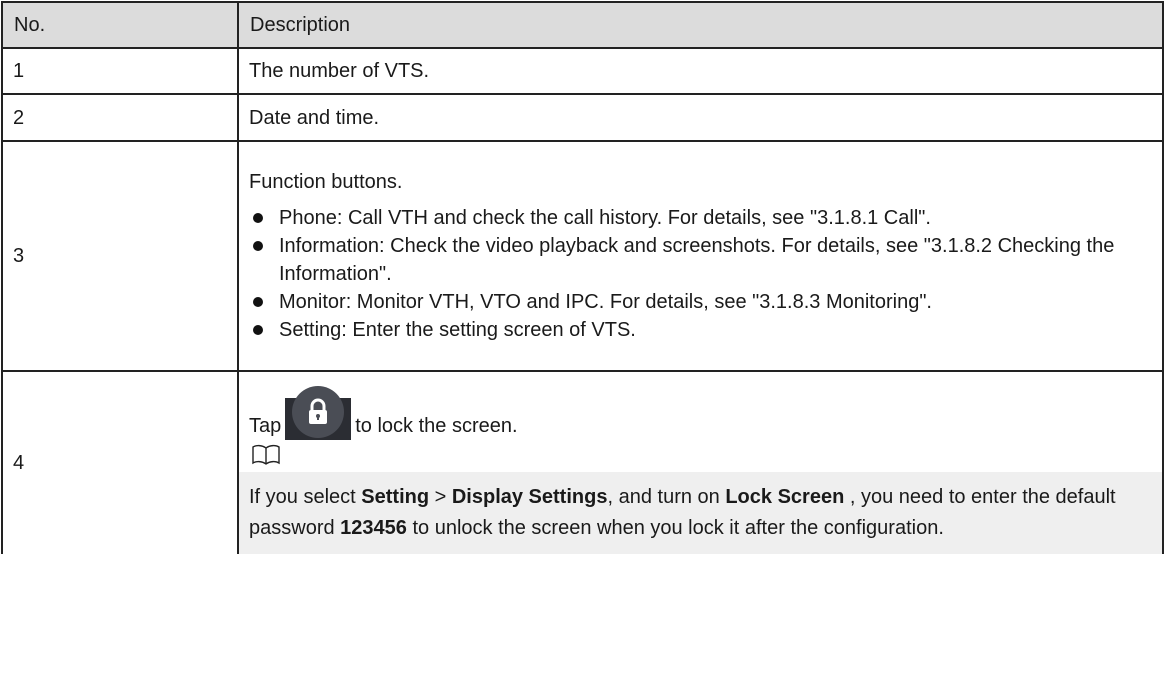 The image size is (1167, 675). I want to click on row-number: 2, so click(120, 117).